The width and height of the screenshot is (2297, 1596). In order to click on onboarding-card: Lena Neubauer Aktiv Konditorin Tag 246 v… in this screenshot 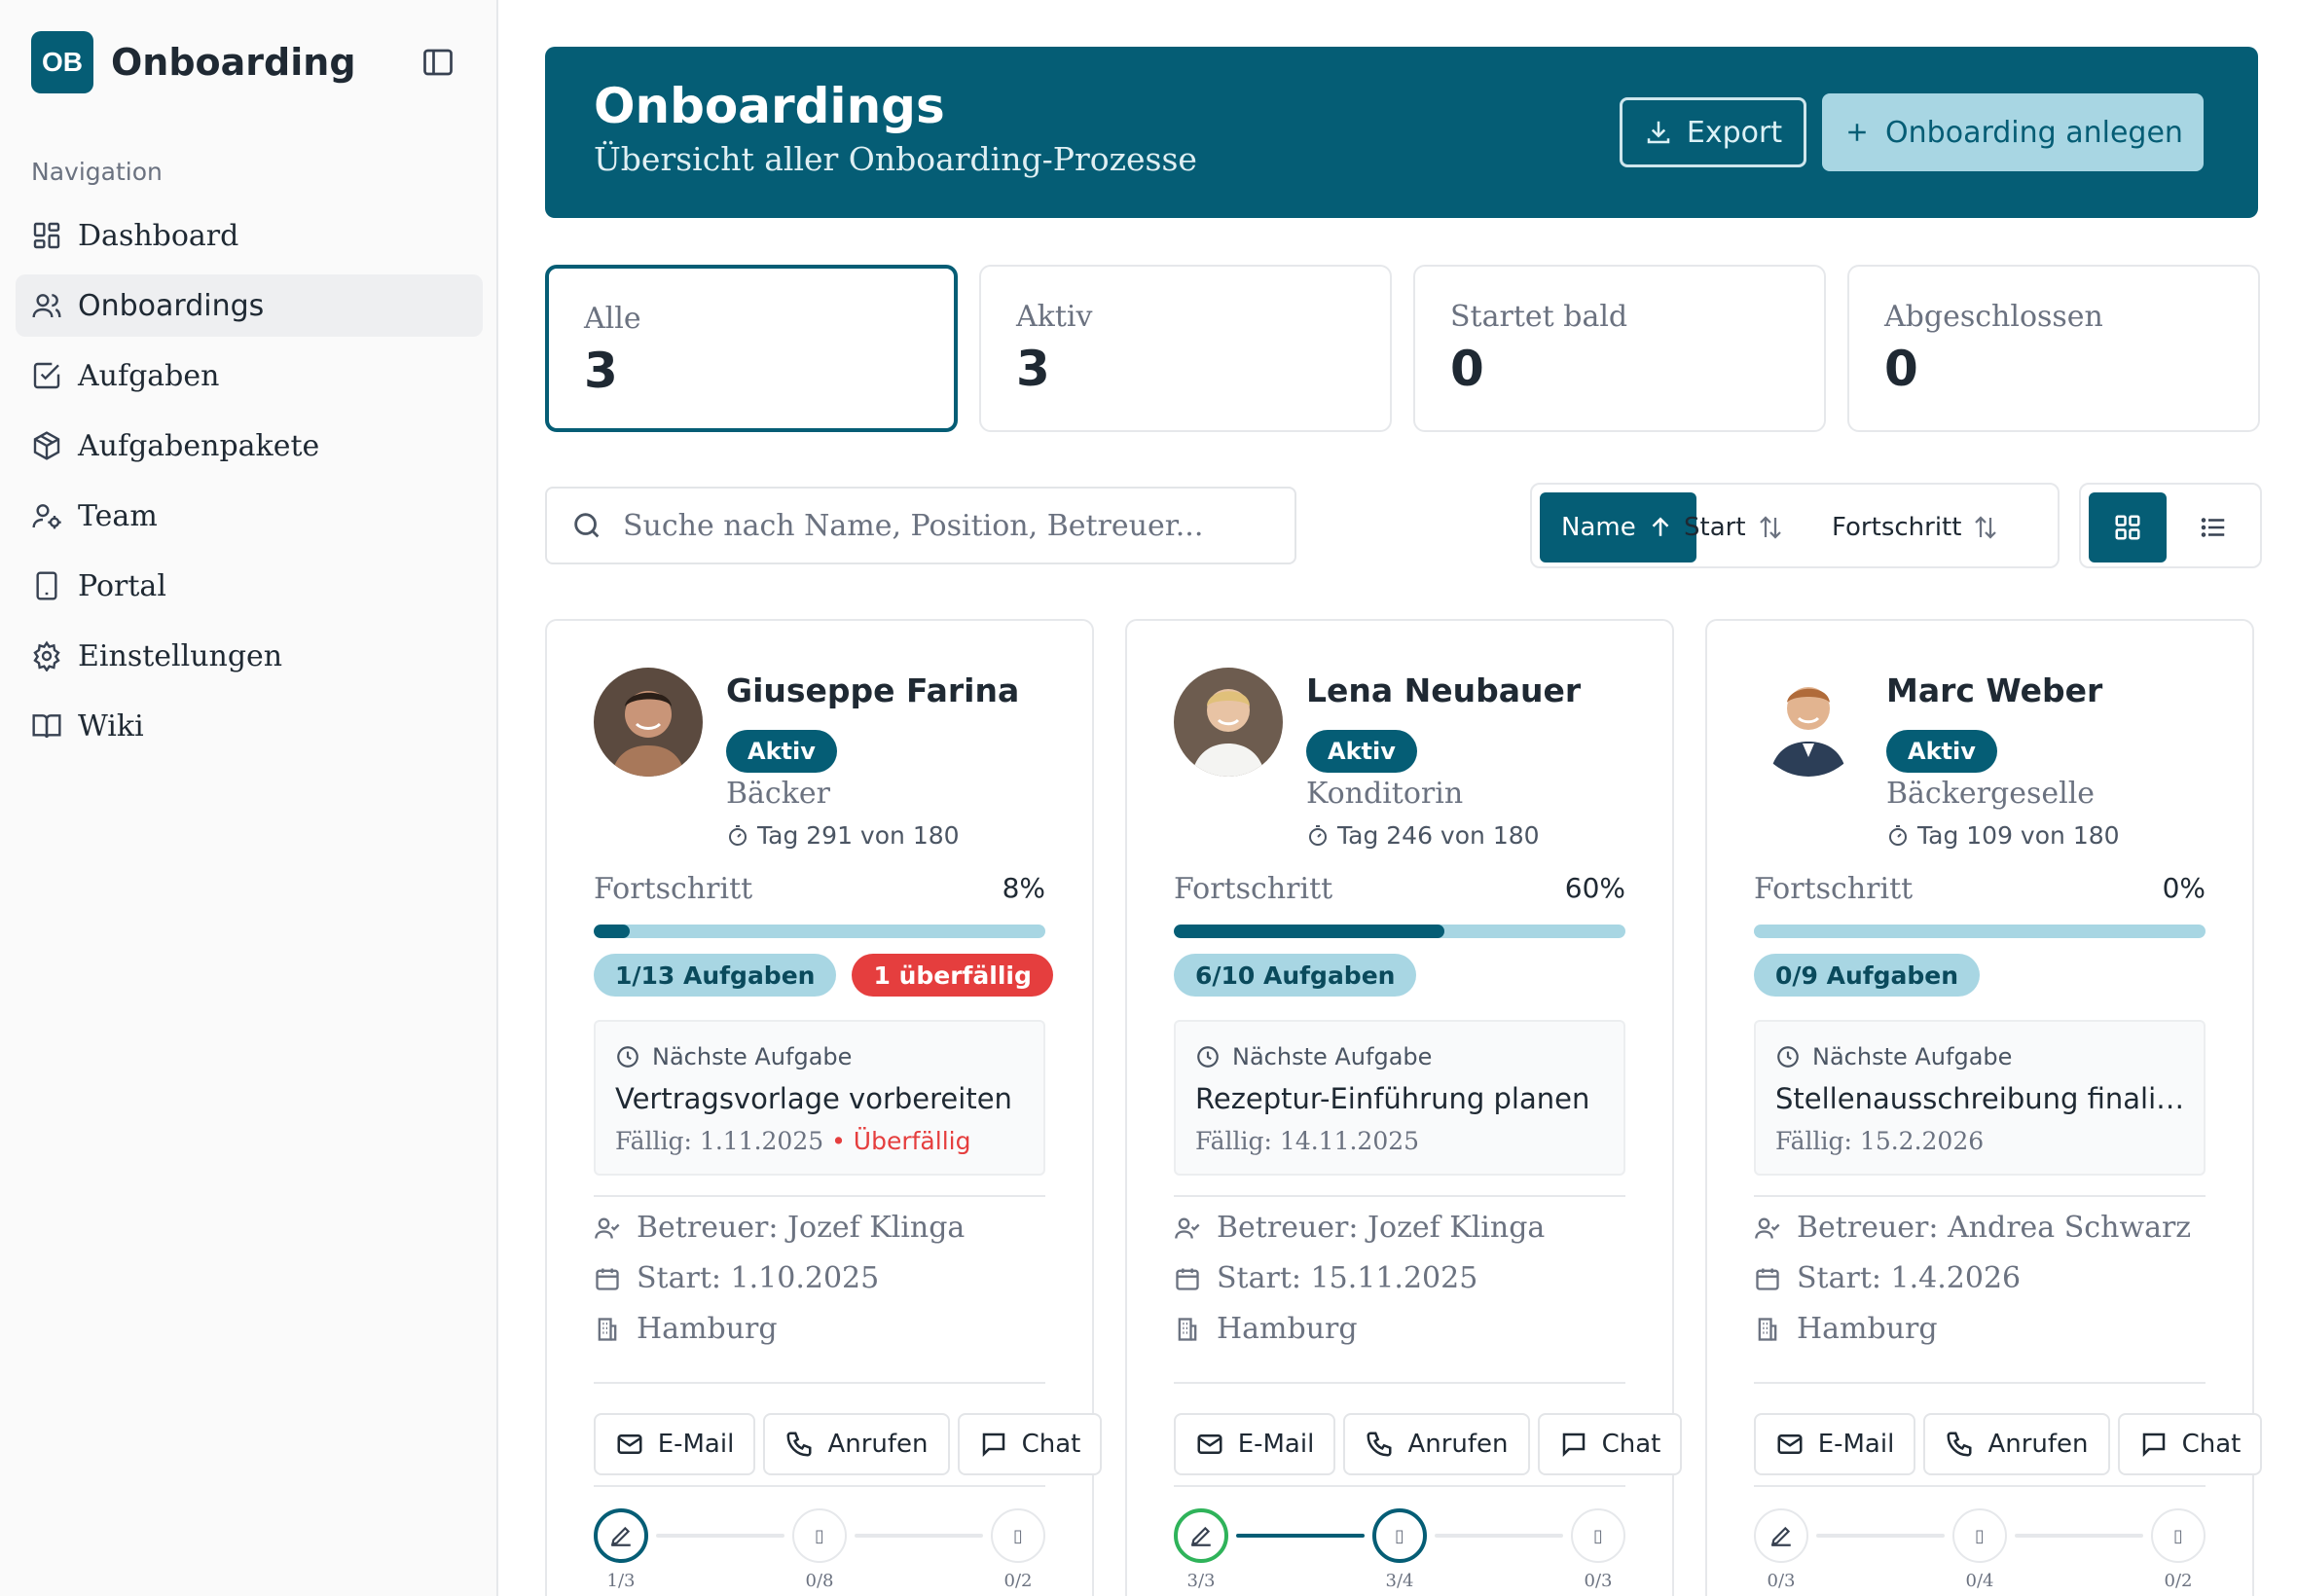, I will do `click(1404, 1107)`.